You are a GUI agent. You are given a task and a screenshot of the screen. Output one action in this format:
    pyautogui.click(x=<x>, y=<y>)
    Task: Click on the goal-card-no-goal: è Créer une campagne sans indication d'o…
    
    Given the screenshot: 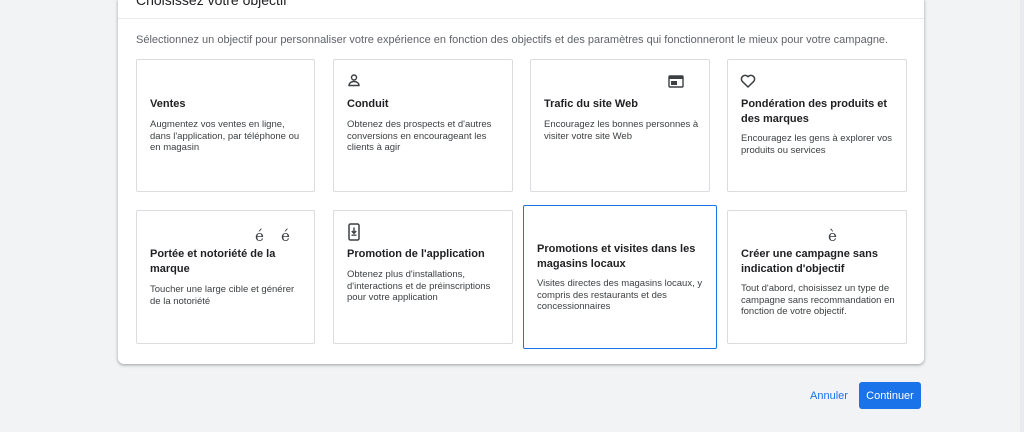 What is the action you would take?
    pyautogui.click(x=817, y=277)
    